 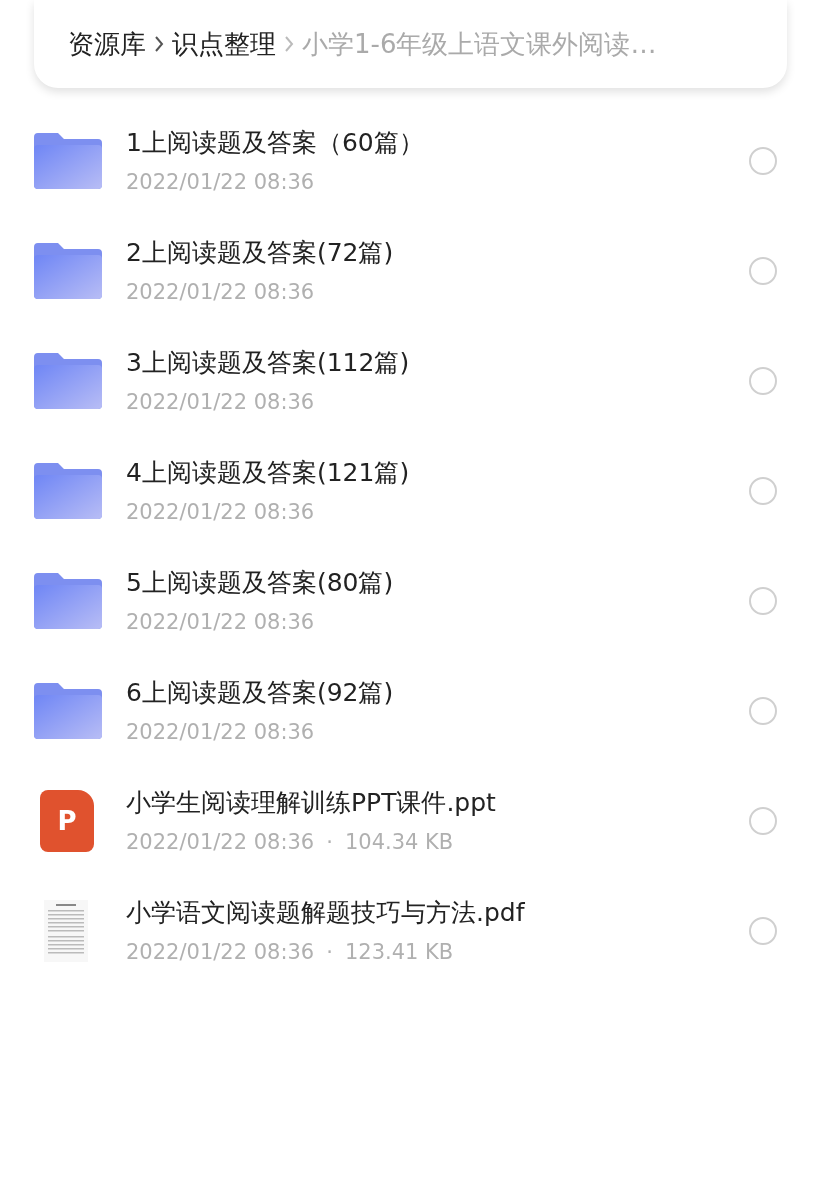 I want to click on document-thumbnail-icon, so click(x=66, y=931).